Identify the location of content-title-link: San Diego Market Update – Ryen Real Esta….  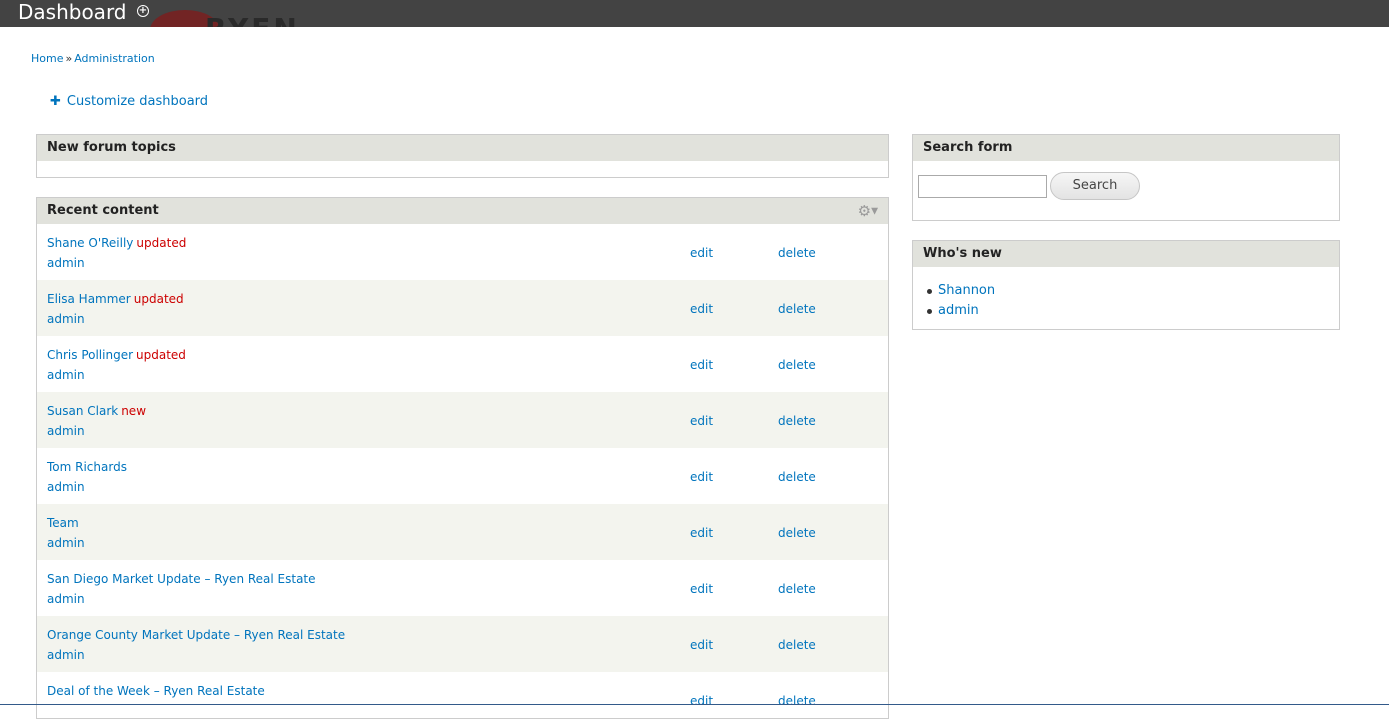
(181, 579).